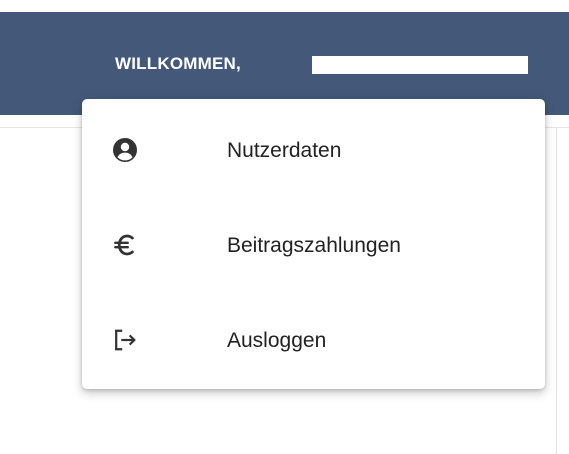 The image size is (569, 454). I want to click on top-strip, so click(284, 6).